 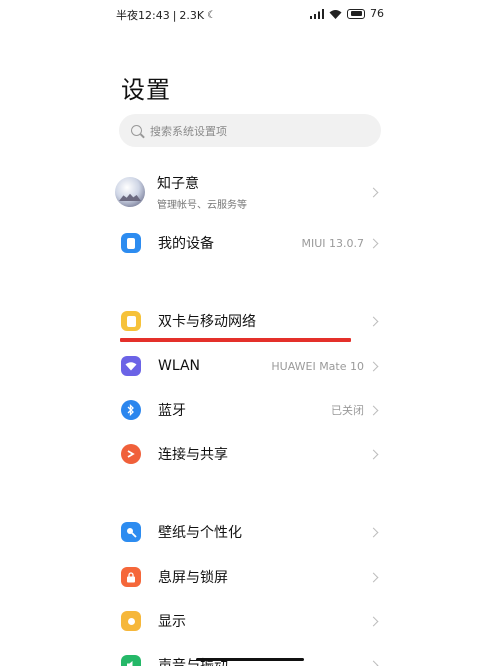 What do you see at coordinates (131, 366) in the screenshot?
I see `wifi-icon` at bounding box center [131, 366].